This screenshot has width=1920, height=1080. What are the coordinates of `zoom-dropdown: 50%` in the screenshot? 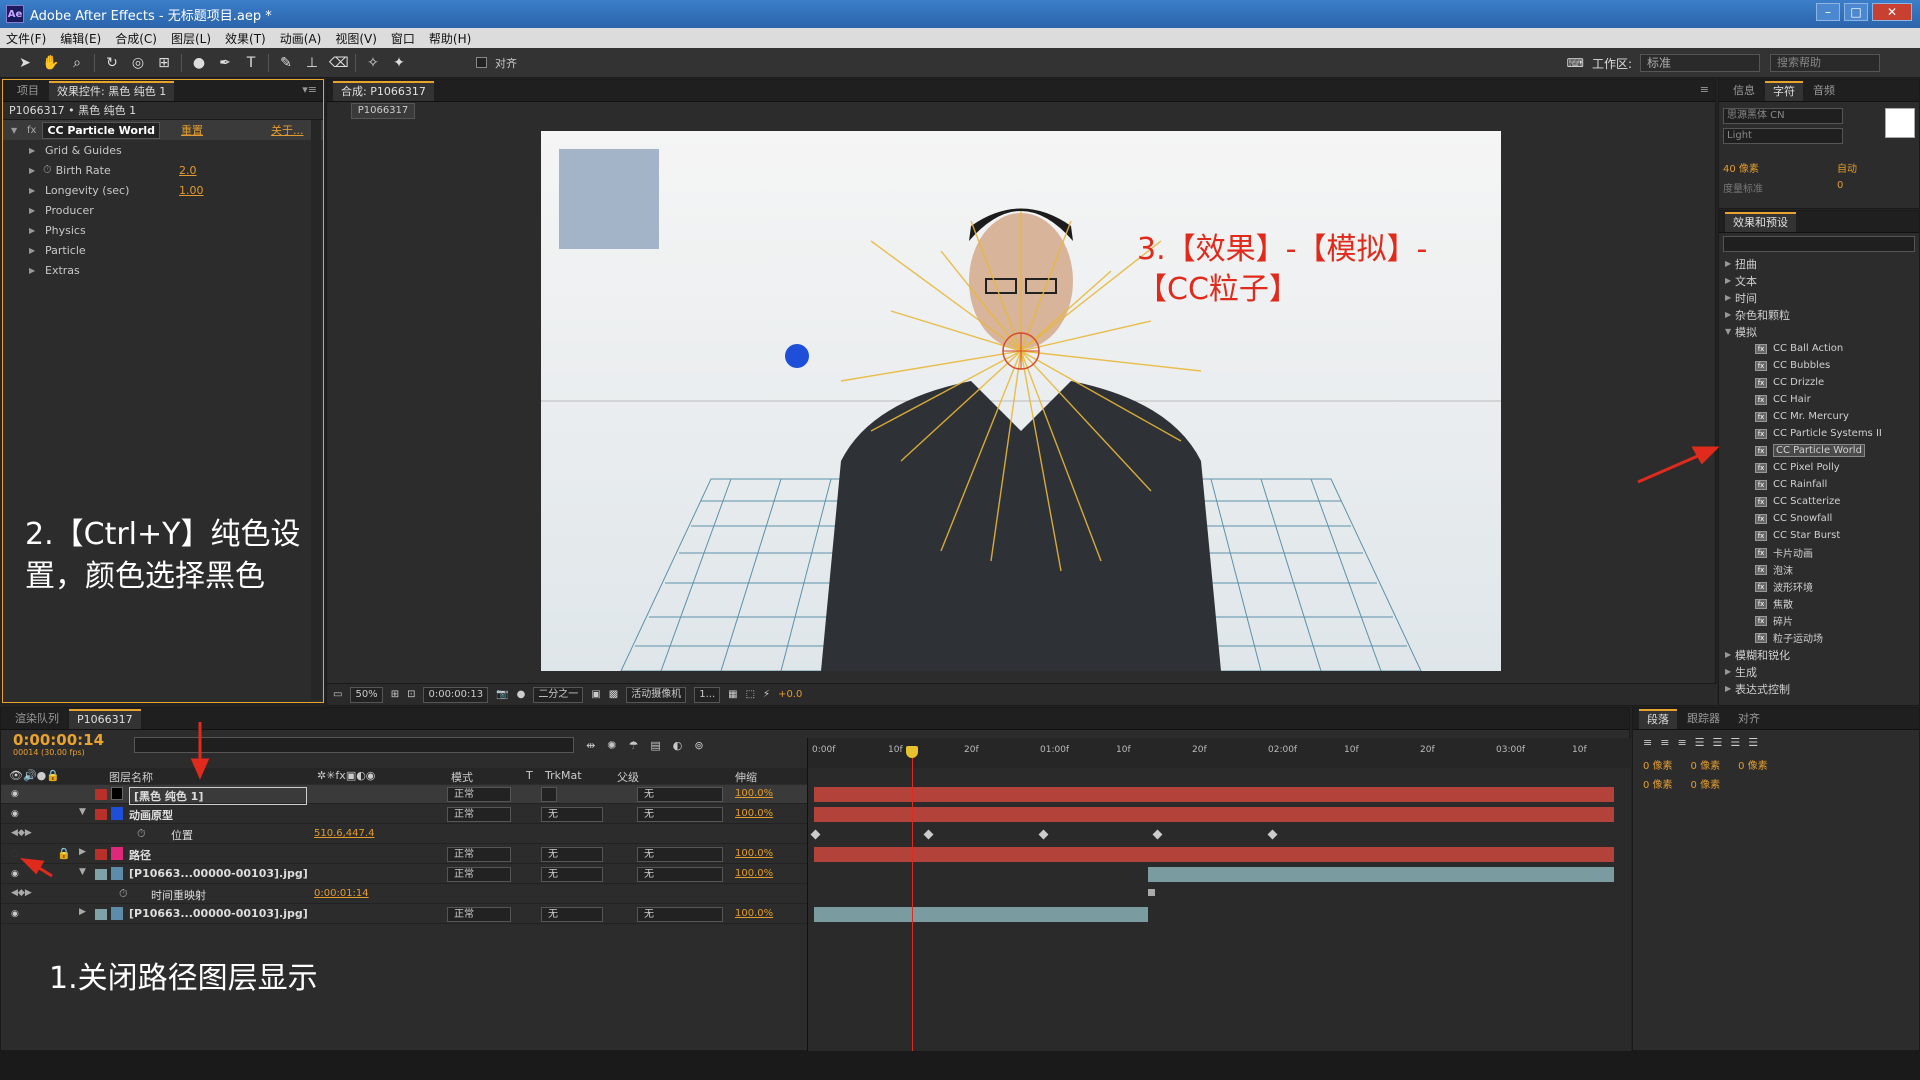 It's located at (366, 694).